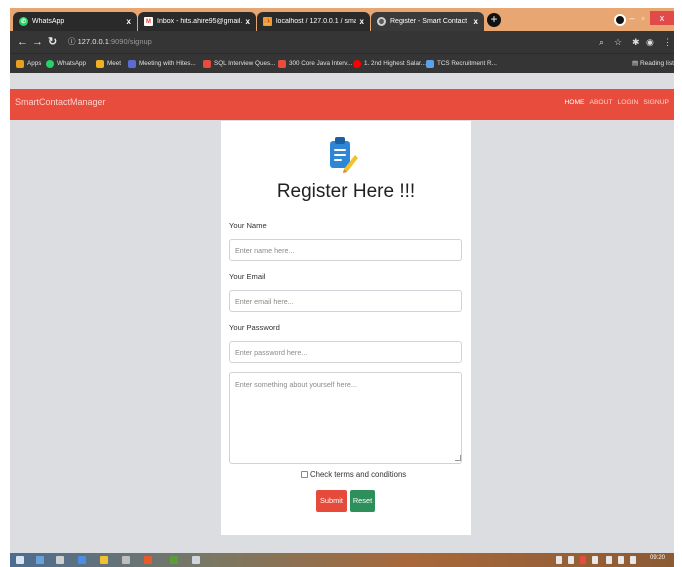 The width and height of the screenshot is (682, 567). I want to click on reading-list: ▤ Reading list, so click(653, 64).